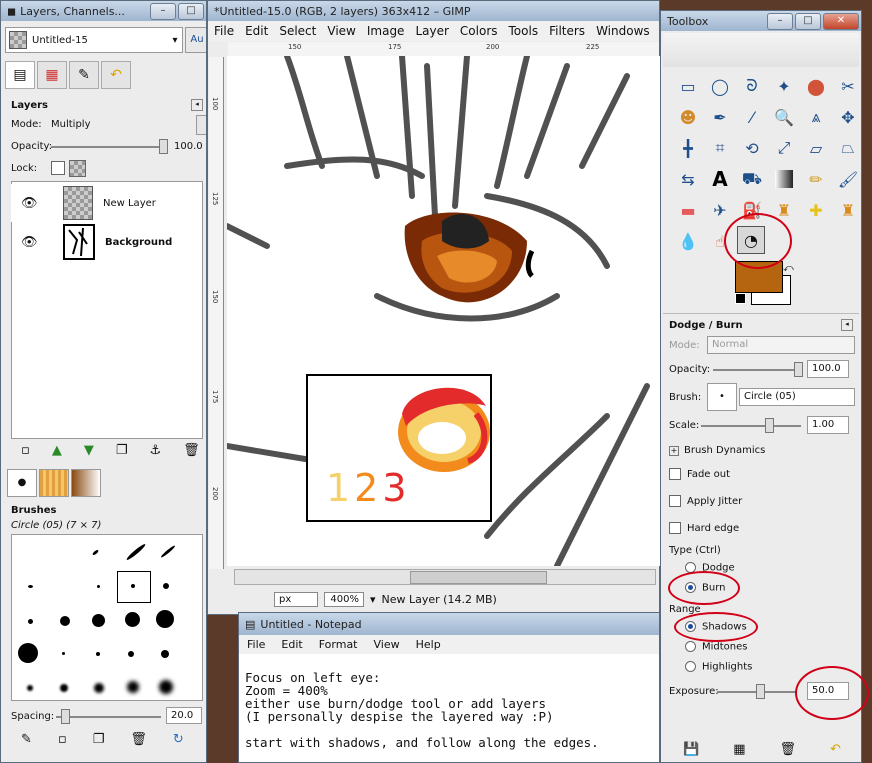 Image resolution: width=872 pixels, height=763 pixels. Describe the element at coordinates (752, 179) in the screenshot. I see `bucket-fill-icon: ⛟` at that location.